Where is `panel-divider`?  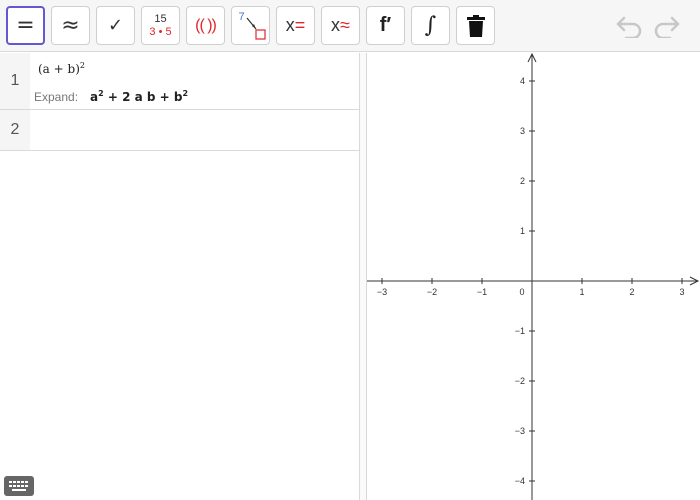 panel-divider is located at coordinates (363, 276).